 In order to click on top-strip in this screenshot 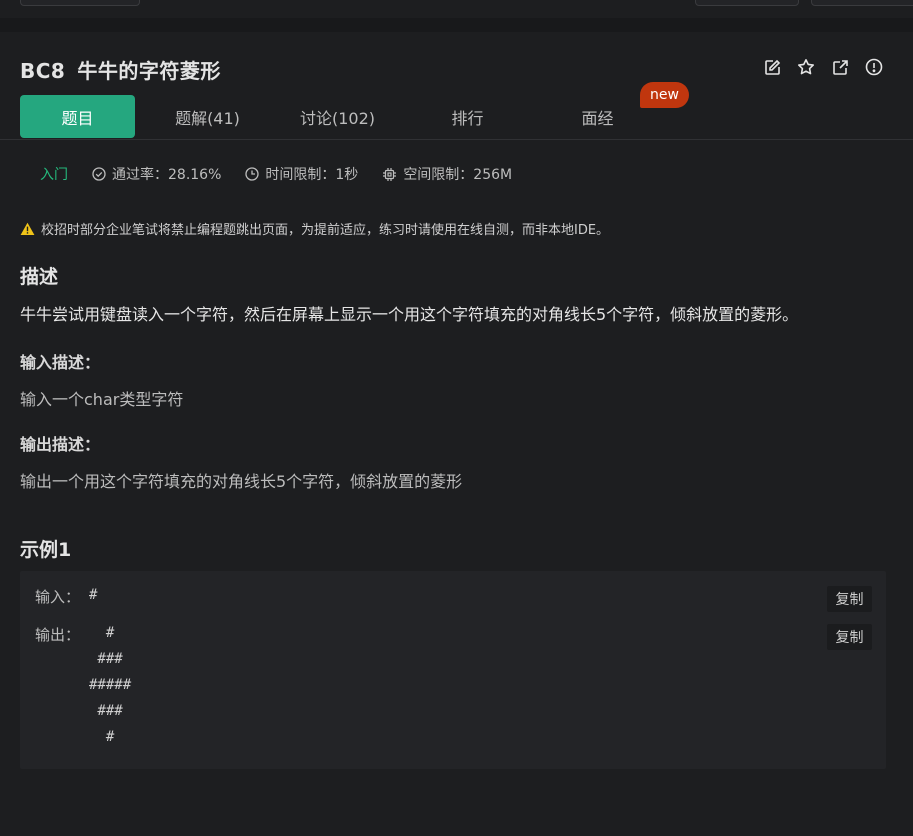, I will do `click(456, 9)`.